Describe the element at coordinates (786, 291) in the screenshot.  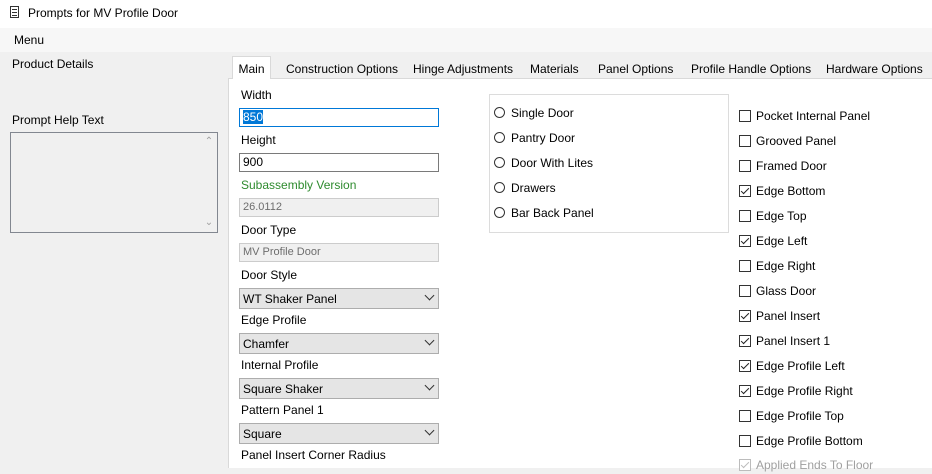
I see `checkbox-label: Glass Door` at that location.